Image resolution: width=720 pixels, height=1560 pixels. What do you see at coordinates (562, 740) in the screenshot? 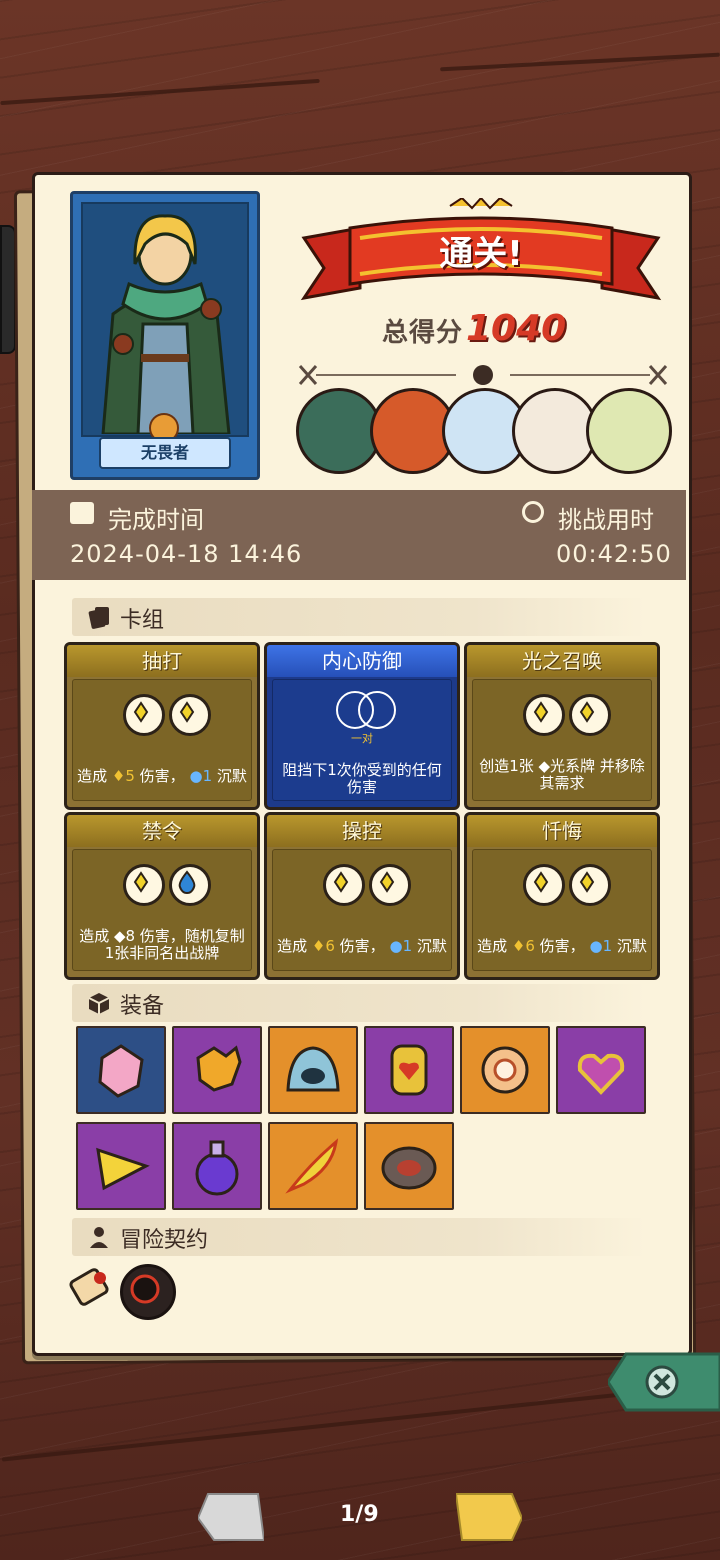
I see `card-body: 创造1张 ◆光系牌 并移除其需求` at bounding box center [562, 740].